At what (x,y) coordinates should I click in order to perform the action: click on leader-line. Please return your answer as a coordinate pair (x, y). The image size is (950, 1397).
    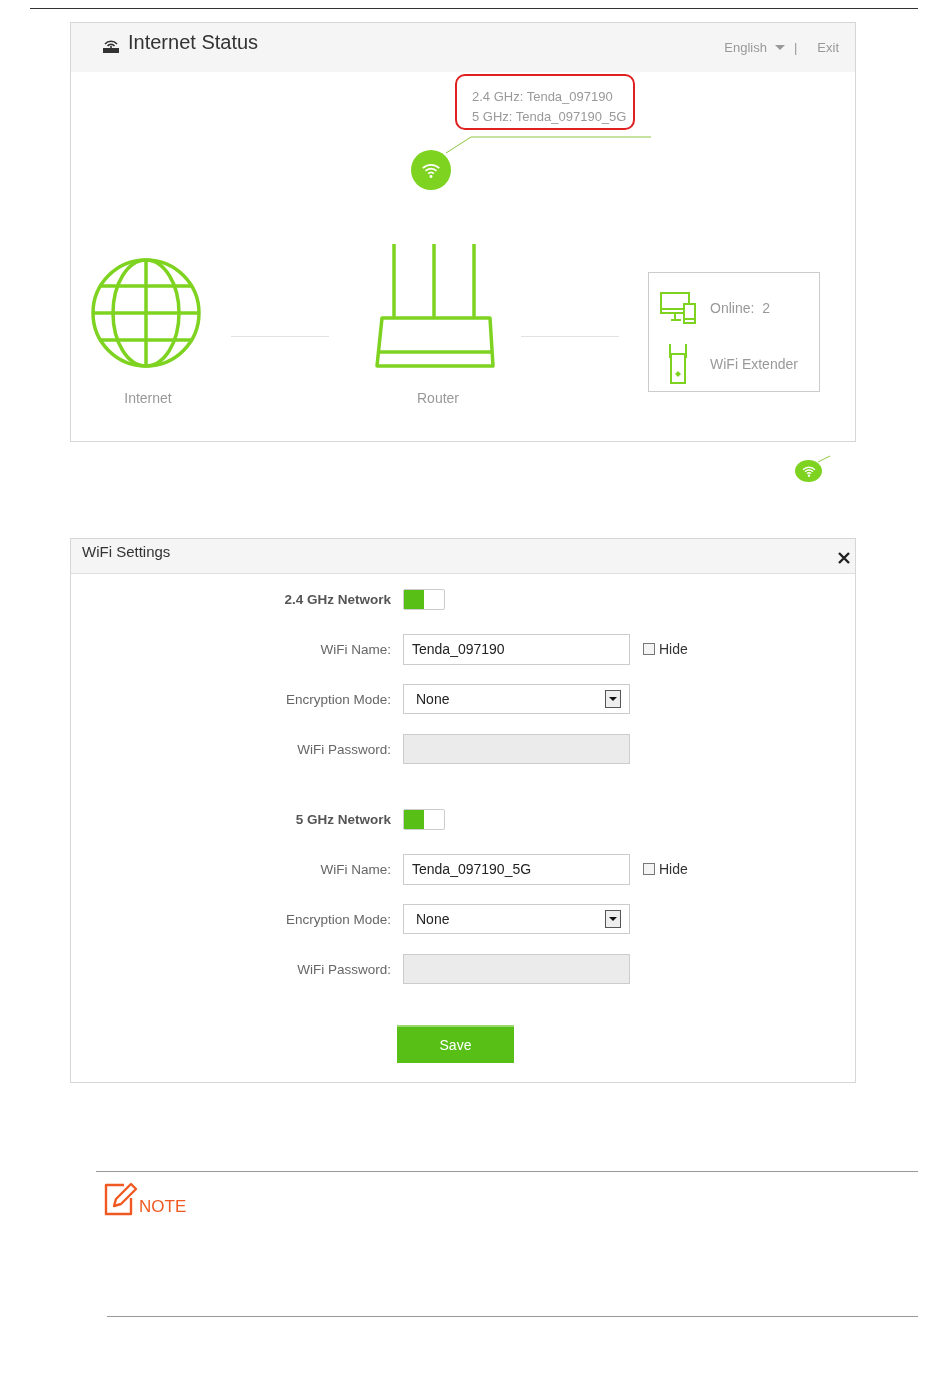
    Looking at the image, I should click on (824, 459).